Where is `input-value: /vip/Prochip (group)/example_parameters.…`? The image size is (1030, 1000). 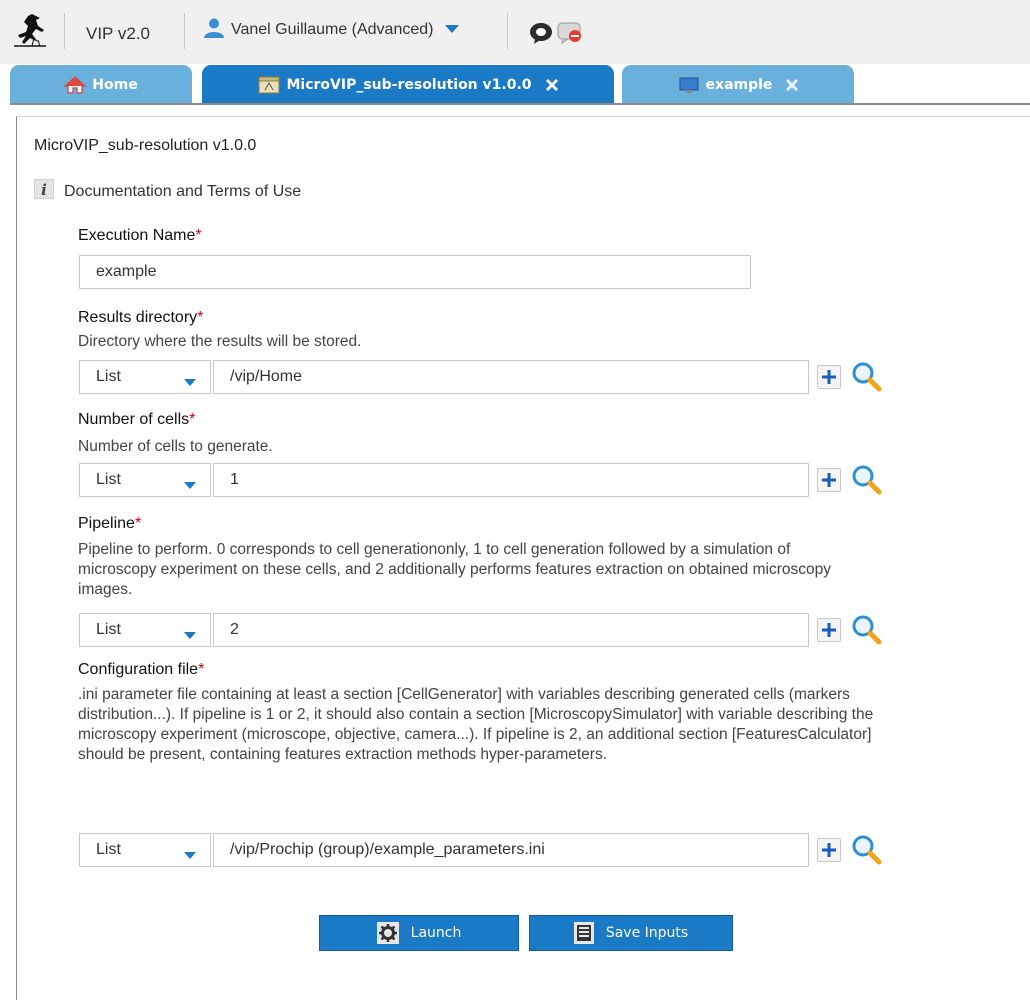
input-value: /vip/Prochip (group)/example_parameters.… is located at coordinates (387, 849).